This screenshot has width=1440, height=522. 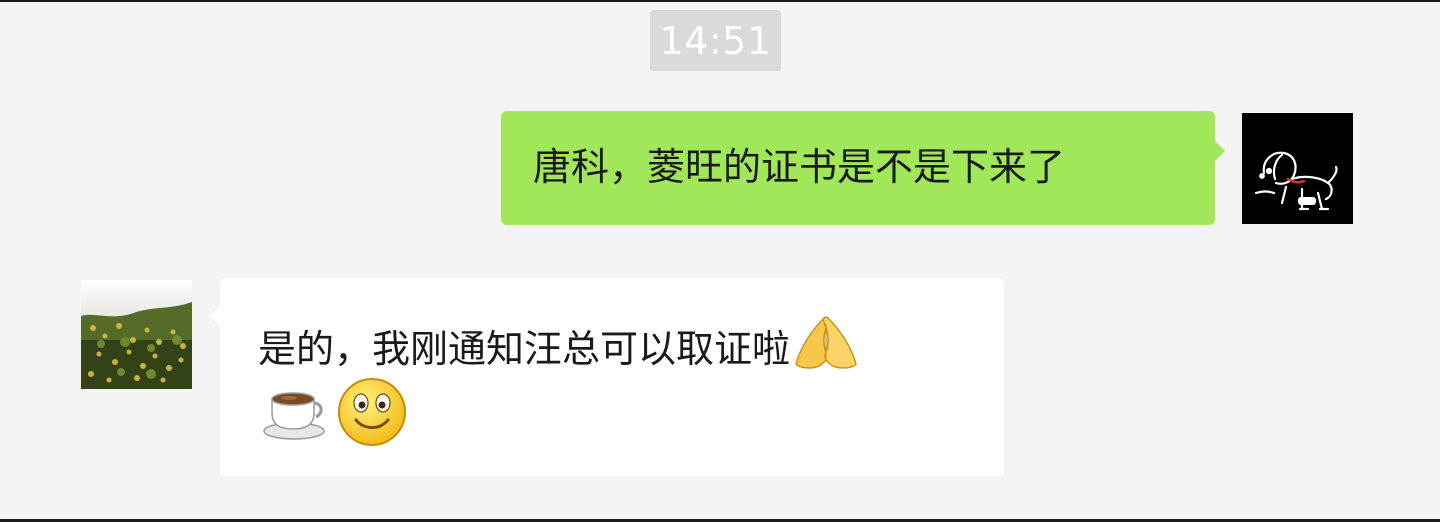 I want to click on contact-avatar, so click(x=136, y=334).